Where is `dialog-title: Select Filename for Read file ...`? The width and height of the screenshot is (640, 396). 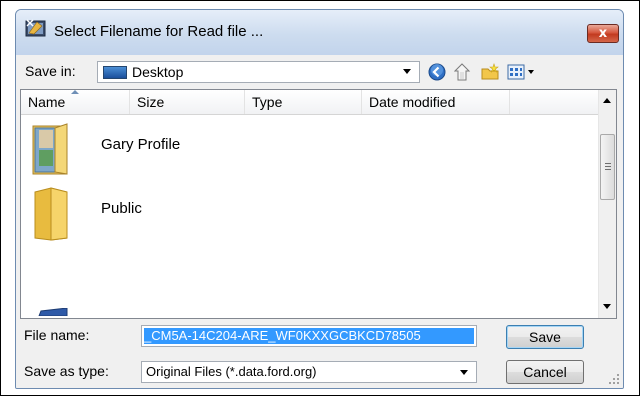
dialog-title: Select Filename for Read file ... is located at coordinates (159, 31).